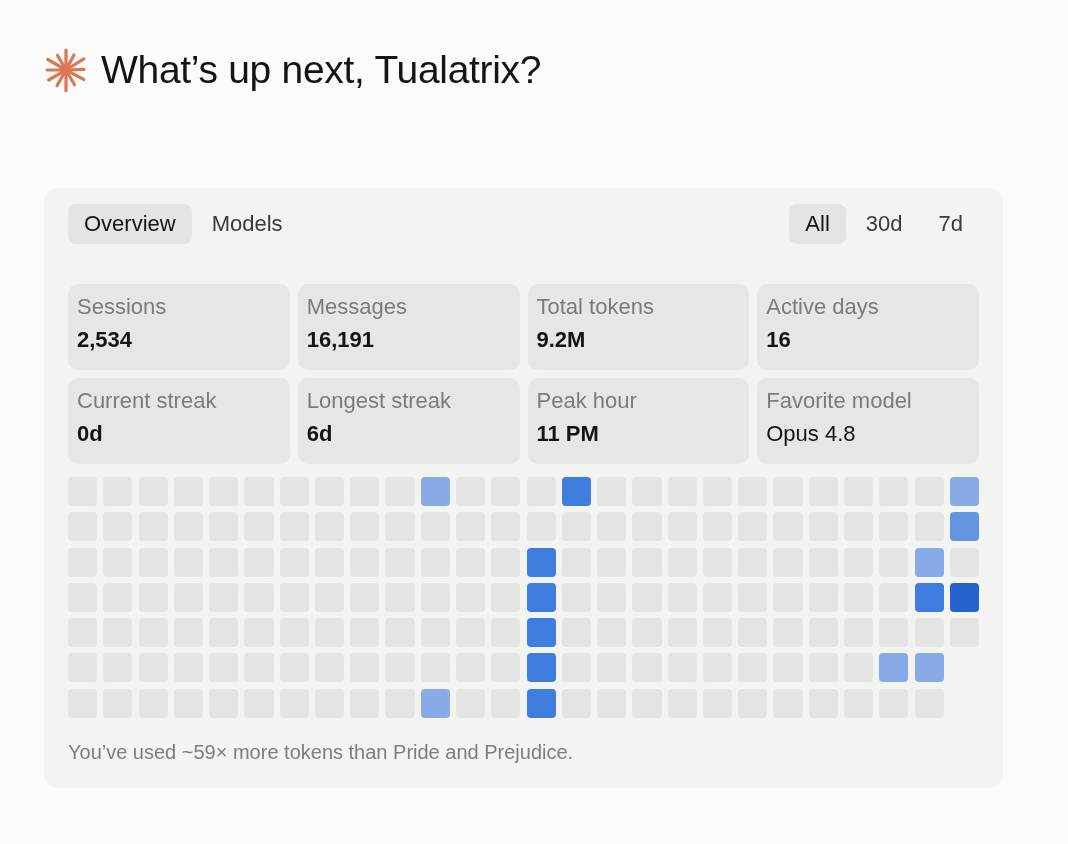 The width and height of the screenshot is (1068, 844). I want to click on range-tab: All, so click(817, 224).